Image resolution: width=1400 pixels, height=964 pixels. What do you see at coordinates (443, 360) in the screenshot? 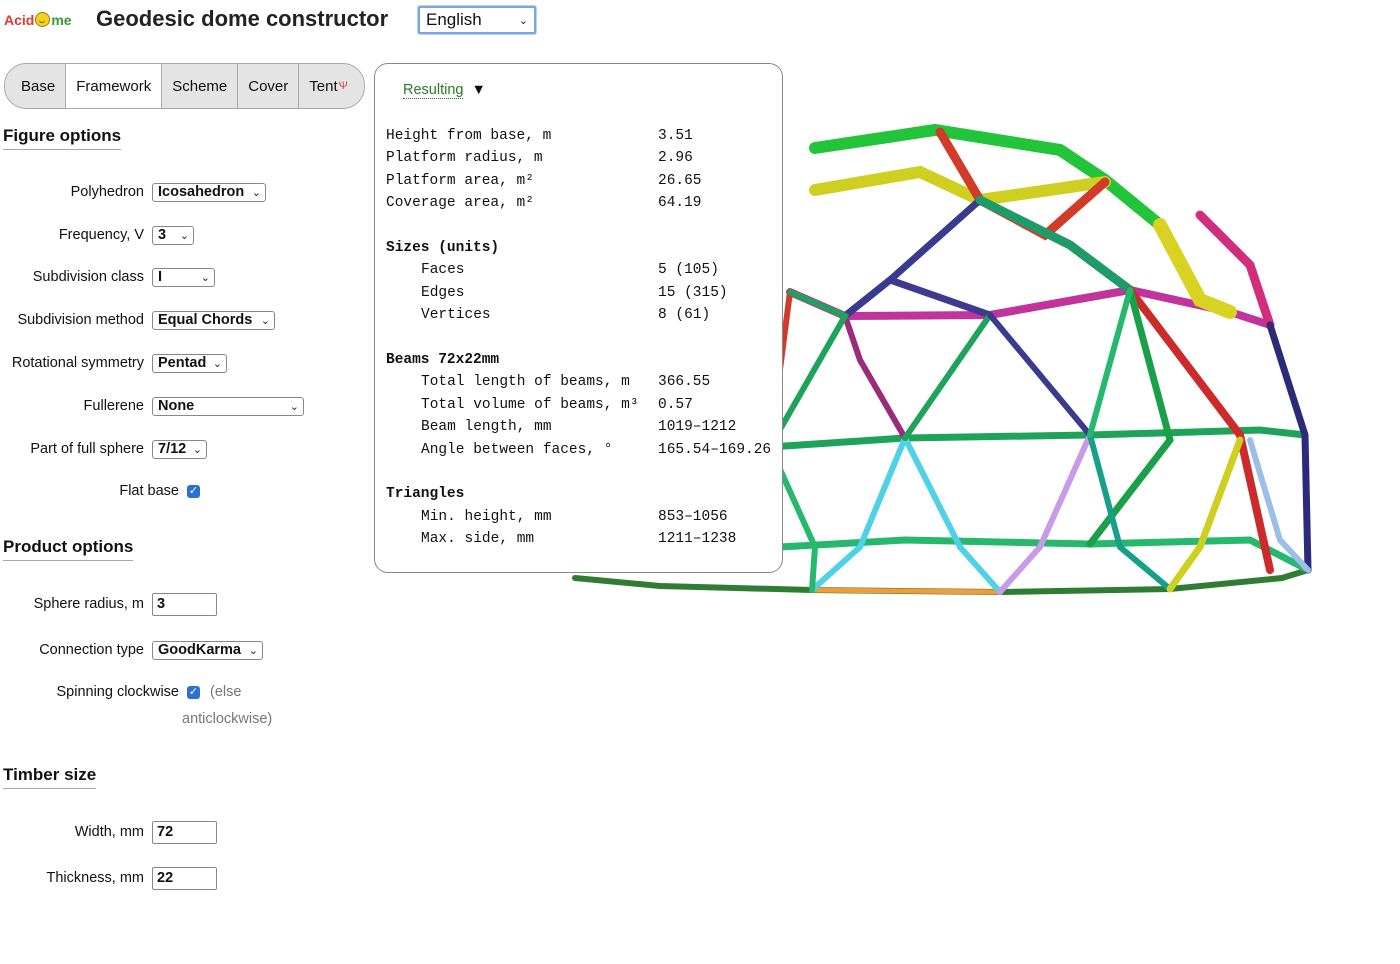
I see `beams-heading: Beams 72x22mm` at bounding box center [443, 360].